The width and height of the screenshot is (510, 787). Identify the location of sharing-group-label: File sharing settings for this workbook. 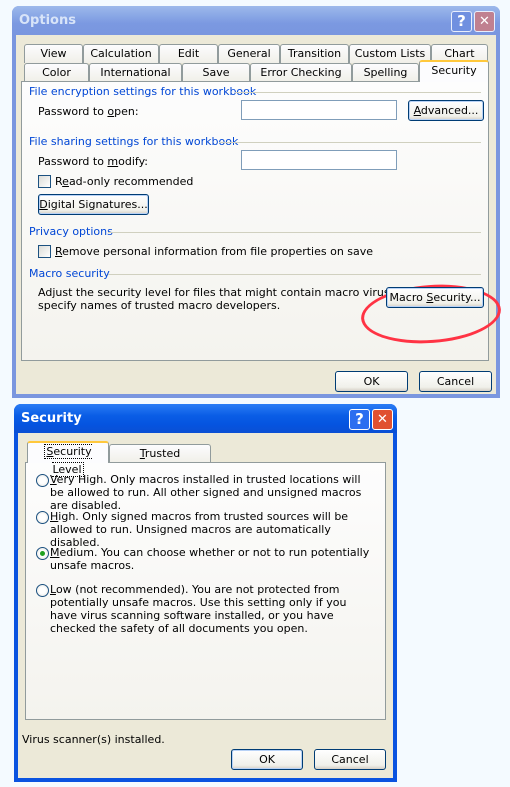
(134, 141).